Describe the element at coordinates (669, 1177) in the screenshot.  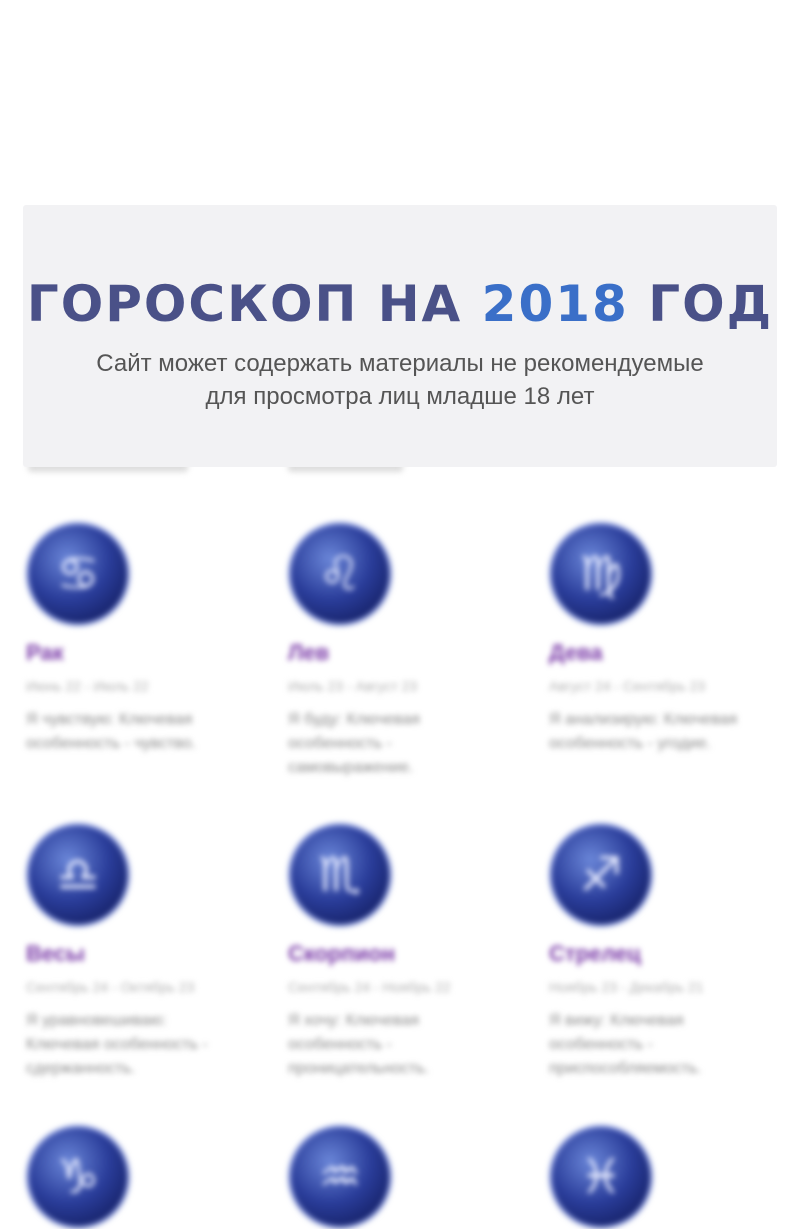
I see `sign-card-pisces: ♓` at that location.